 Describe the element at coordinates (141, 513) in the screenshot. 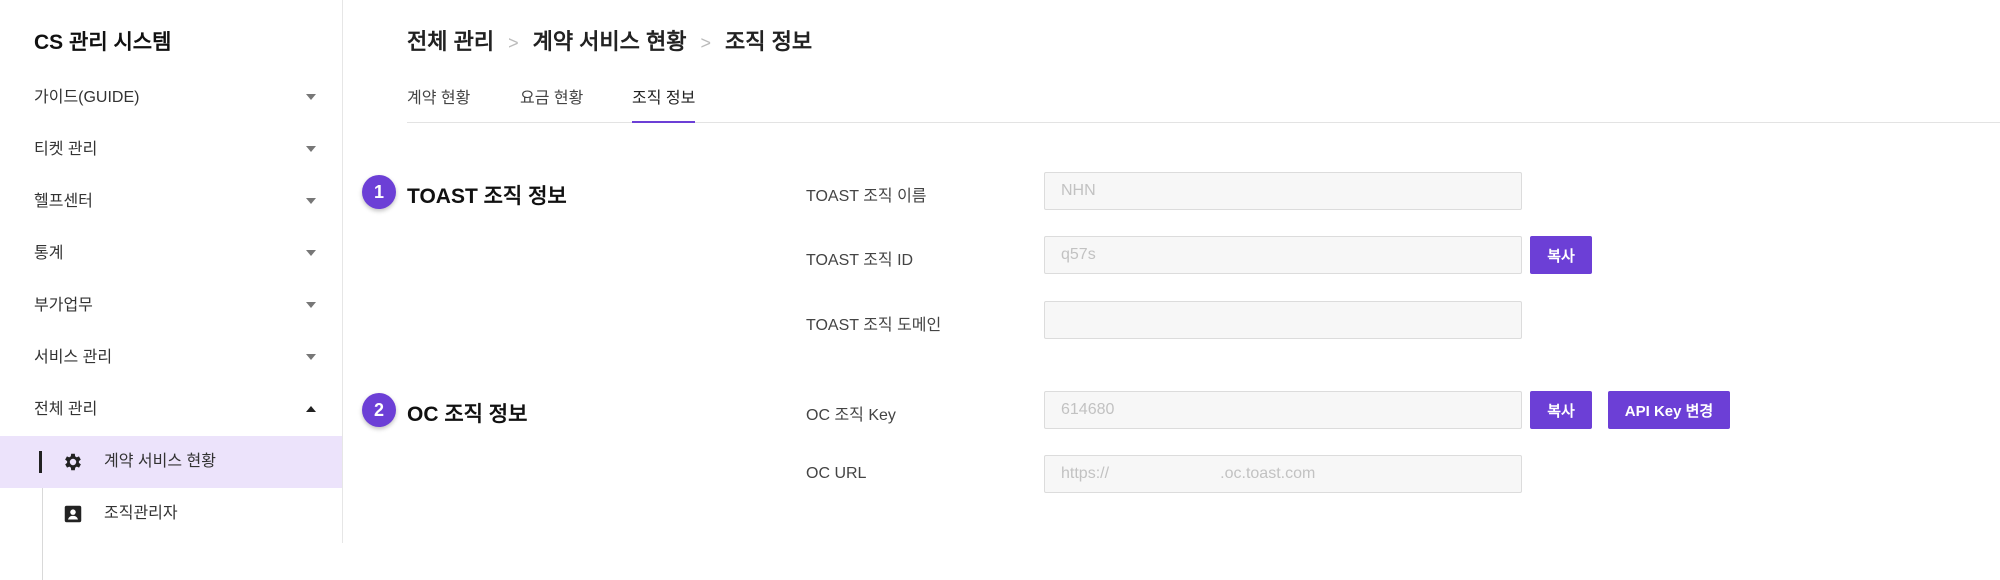

I see `sidebar-subitem-label: 조직관리자` at that location.